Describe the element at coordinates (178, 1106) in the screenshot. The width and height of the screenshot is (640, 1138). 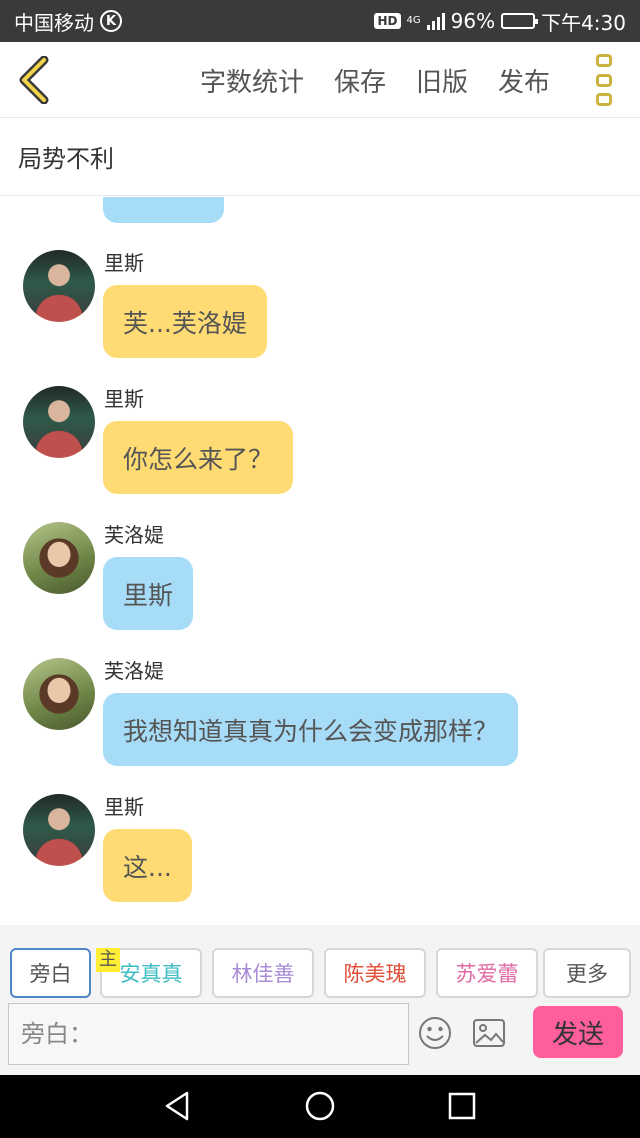
I see `back-triangle-icon` at that location.